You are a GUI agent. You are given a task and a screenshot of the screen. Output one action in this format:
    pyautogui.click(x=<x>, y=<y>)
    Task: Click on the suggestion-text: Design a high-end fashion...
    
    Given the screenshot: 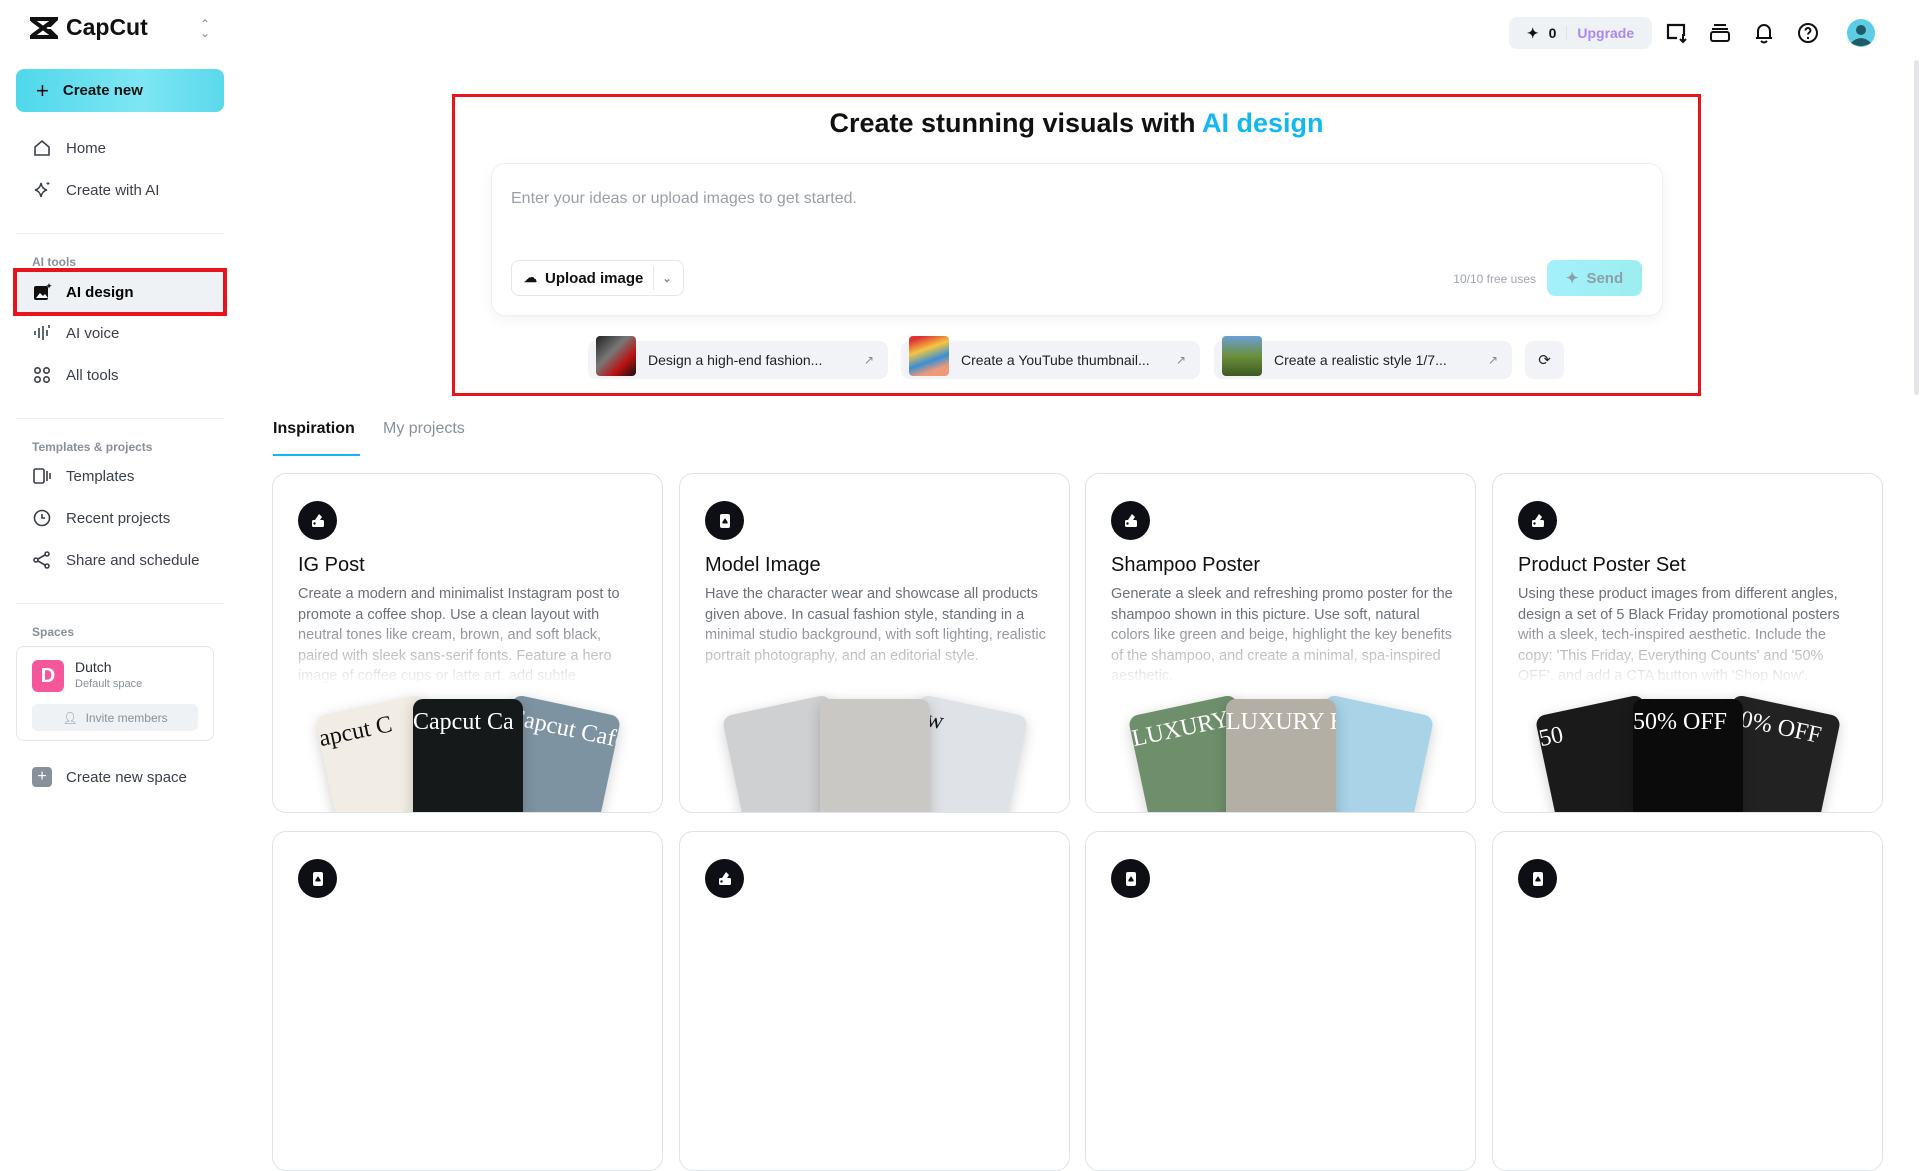 What is the action you would take?
    pyautogui.click(x=735, y=360)
    